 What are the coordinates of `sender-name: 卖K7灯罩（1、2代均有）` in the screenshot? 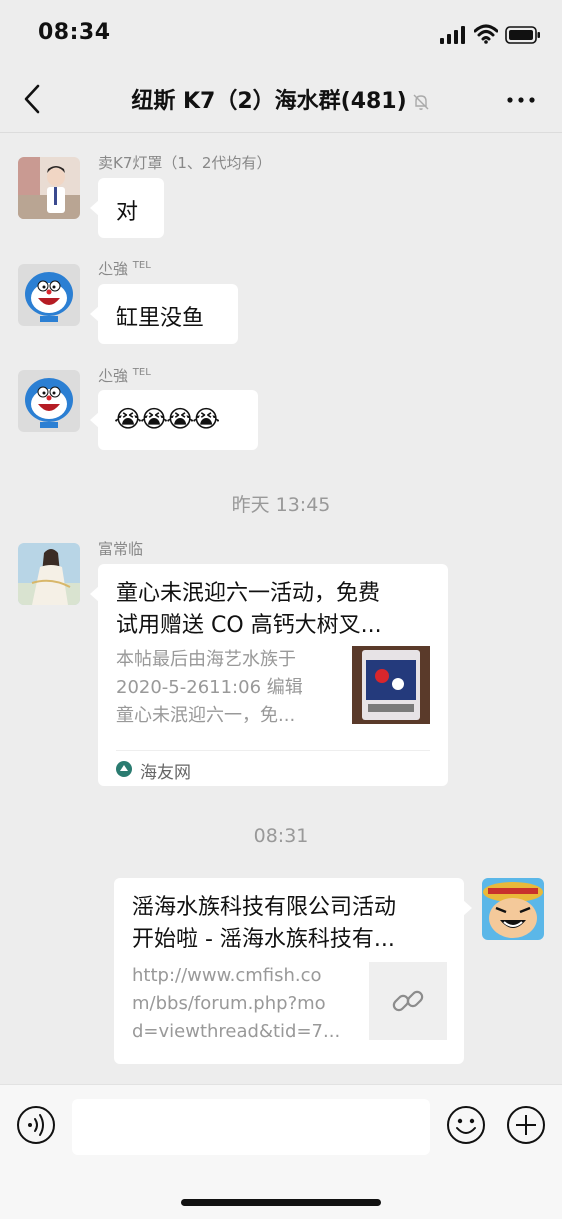 It's located at (185, 163).